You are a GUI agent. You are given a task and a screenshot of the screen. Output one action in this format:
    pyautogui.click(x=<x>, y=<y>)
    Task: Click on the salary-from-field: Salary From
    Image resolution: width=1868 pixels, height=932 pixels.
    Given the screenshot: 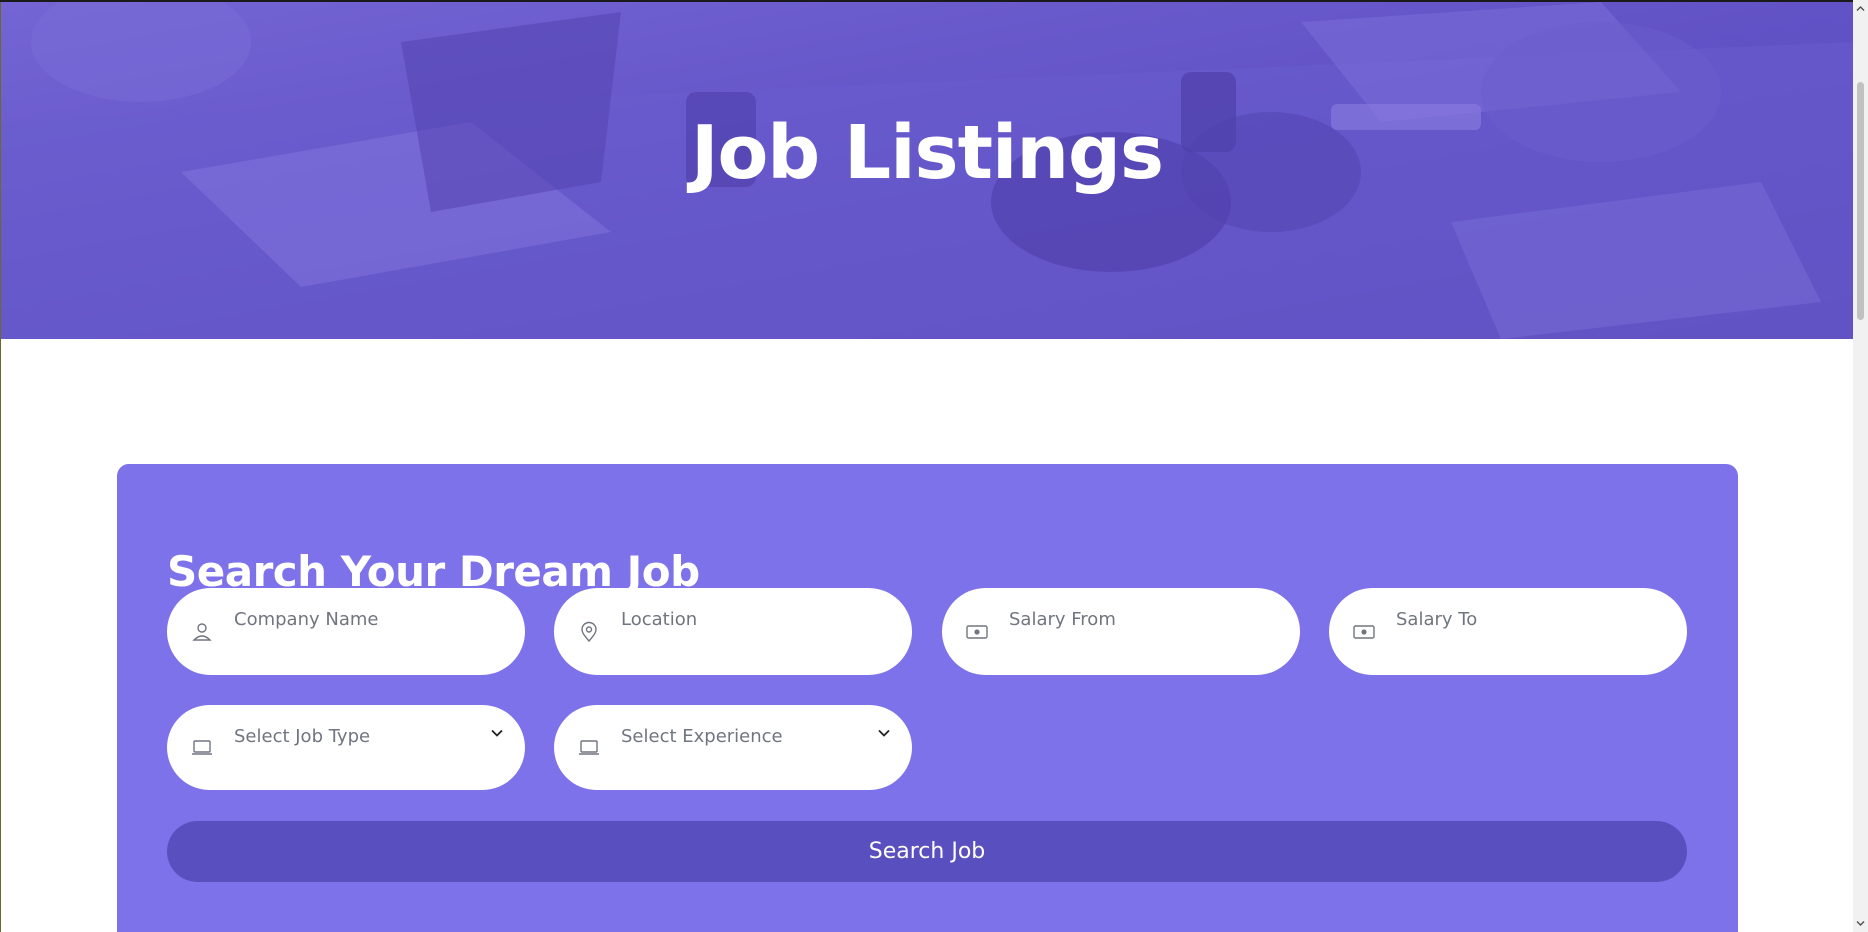 What is the action you would take?
    pyautogui.click(x=1121, y=631)
    